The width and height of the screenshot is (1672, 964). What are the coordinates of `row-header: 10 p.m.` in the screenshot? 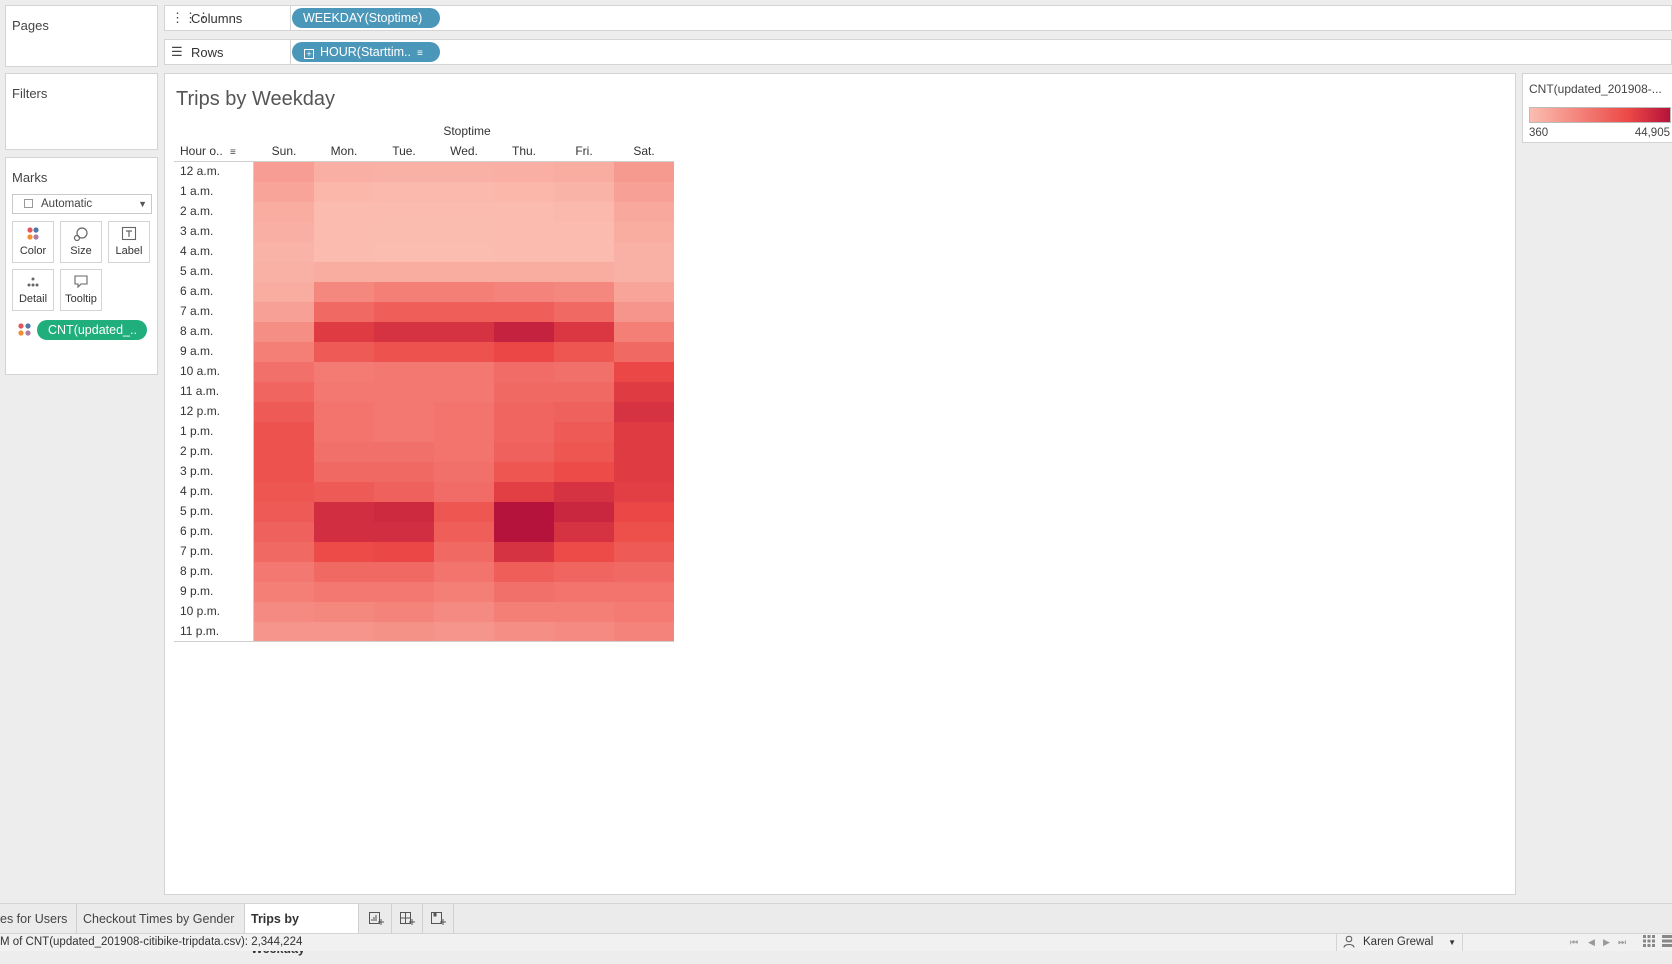 It's located at (200, 611).